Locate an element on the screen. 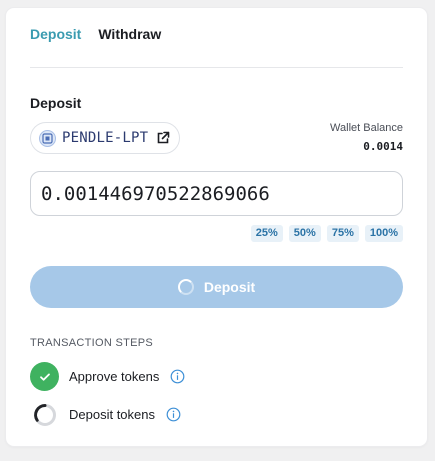 The height and width of the screenshot is (461, 435). token-name: PENDLE-LPT is located at coordinates (105, 138).